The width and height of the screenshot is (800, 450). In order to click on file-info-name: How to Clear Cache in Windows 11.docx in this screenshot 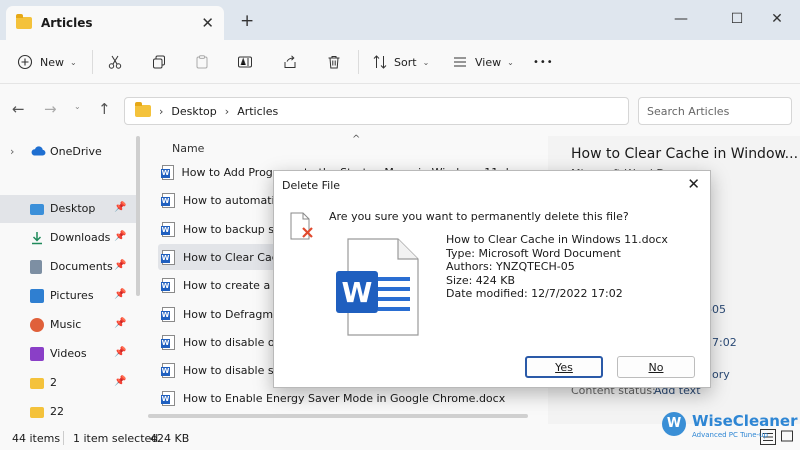, I will do `click(557, 239)`.